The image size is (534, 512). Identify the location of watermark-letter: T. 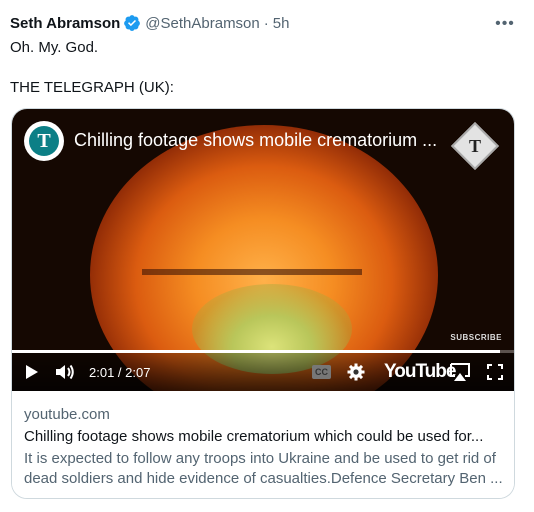
(474, 145).